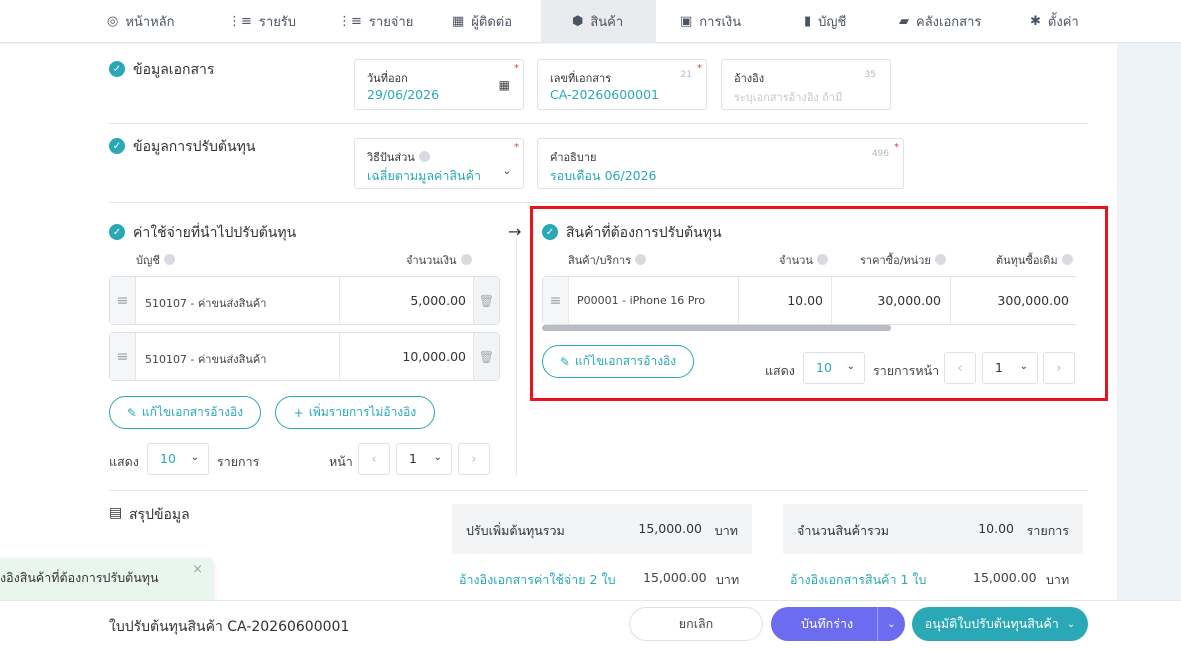 This screenshot has height=650, width=1181. What do you see at coordinates (197, 569) in the screenshot?
I see `close-icon: ×` at bounding box center [197, 569].